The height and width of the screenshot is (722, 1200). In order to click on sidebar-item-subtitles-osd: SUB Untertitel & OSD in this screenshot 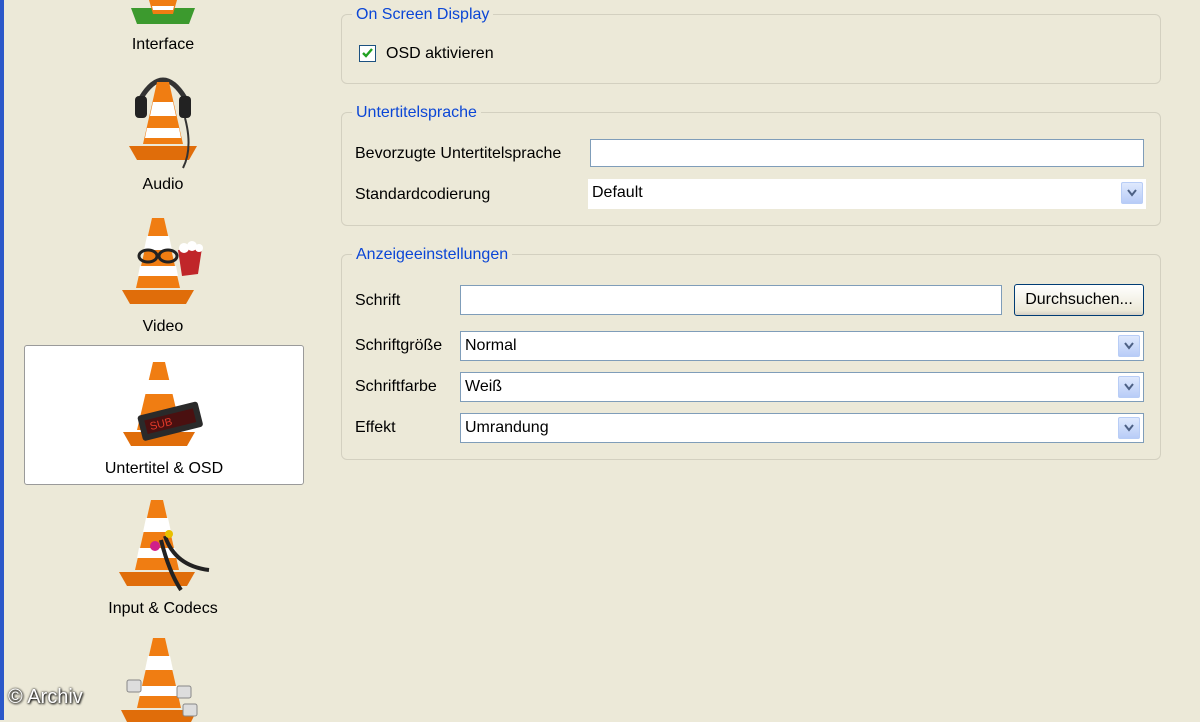, I will do `click(164, 415)`.